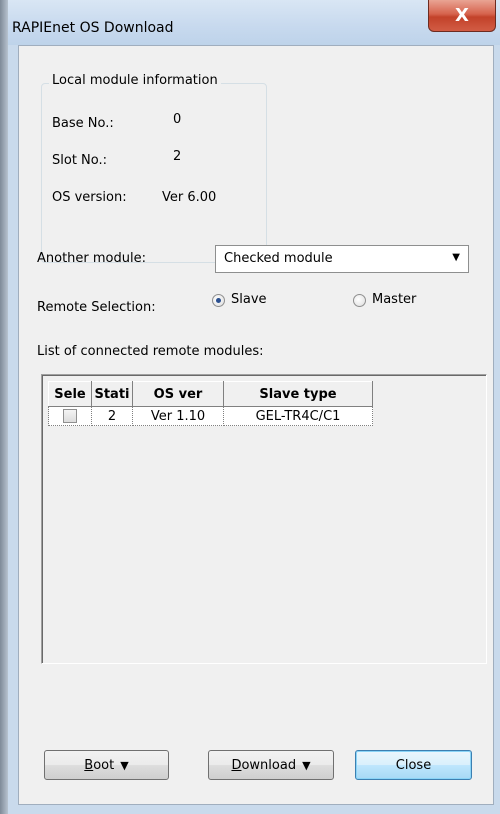 This screenshot has width=500, height=814. I want to click on download-button: Download ▼, so click(271, 765).